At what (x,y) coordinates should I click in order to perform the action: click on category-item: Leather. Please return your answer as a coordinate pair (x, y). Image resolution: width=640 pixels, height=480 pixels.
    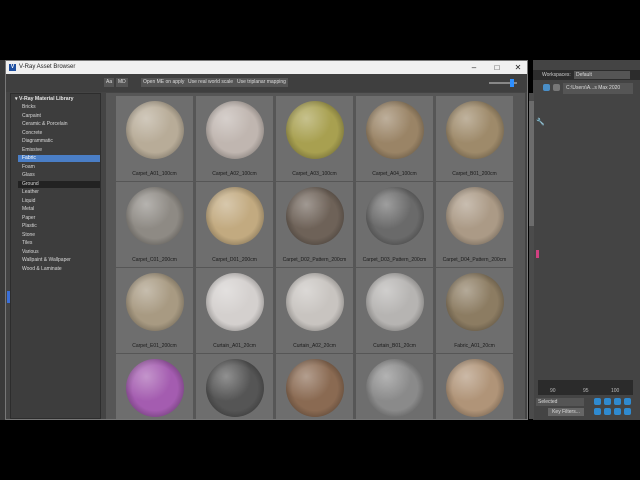
    Looking at the image, I should click on (59, 192).